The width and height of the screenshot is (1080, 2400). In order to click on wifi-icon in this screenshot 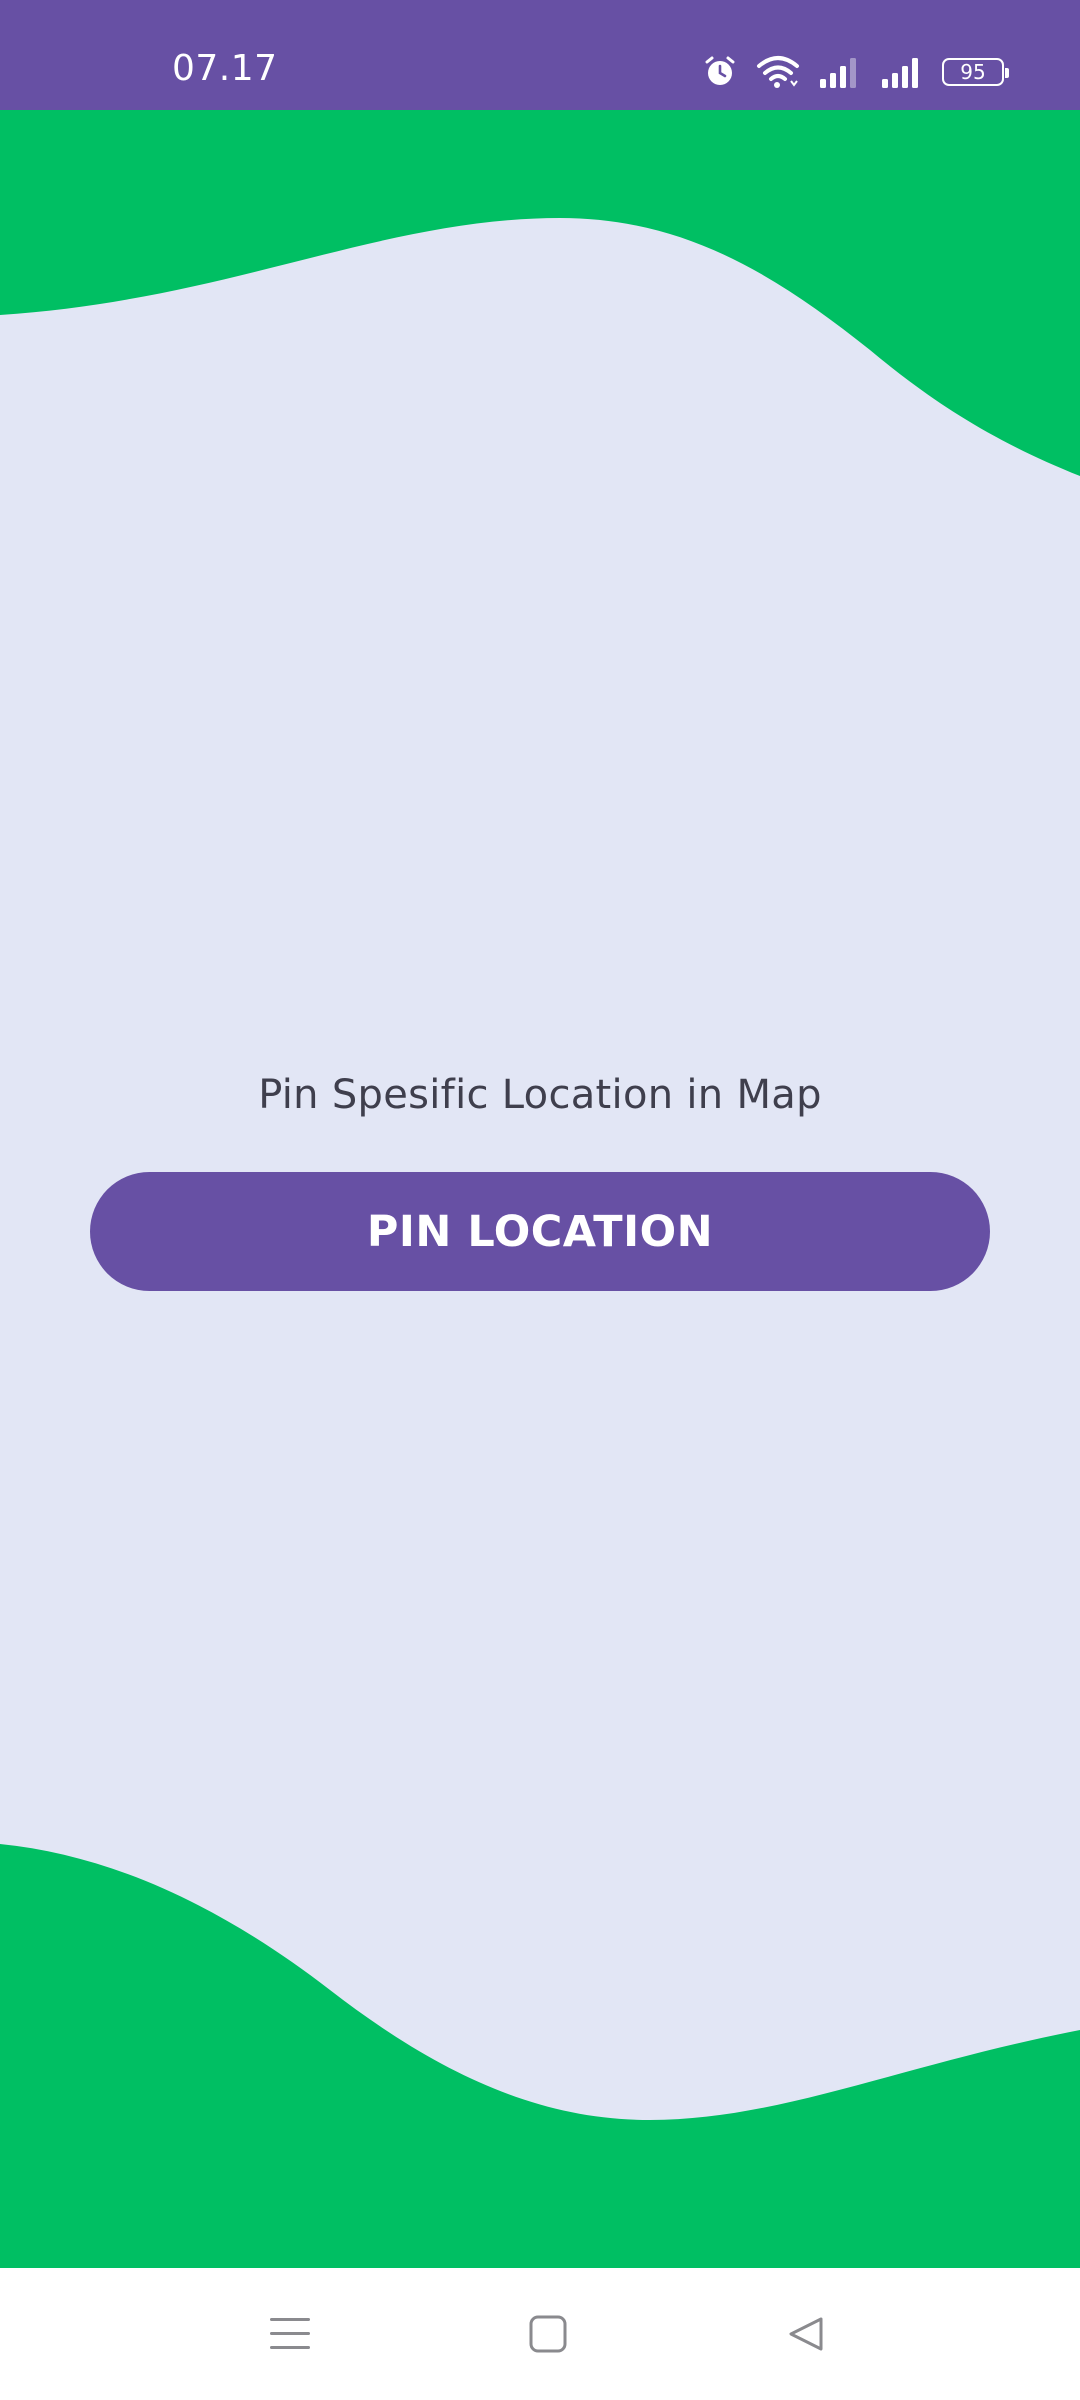, I will do `click(778, 72)`.